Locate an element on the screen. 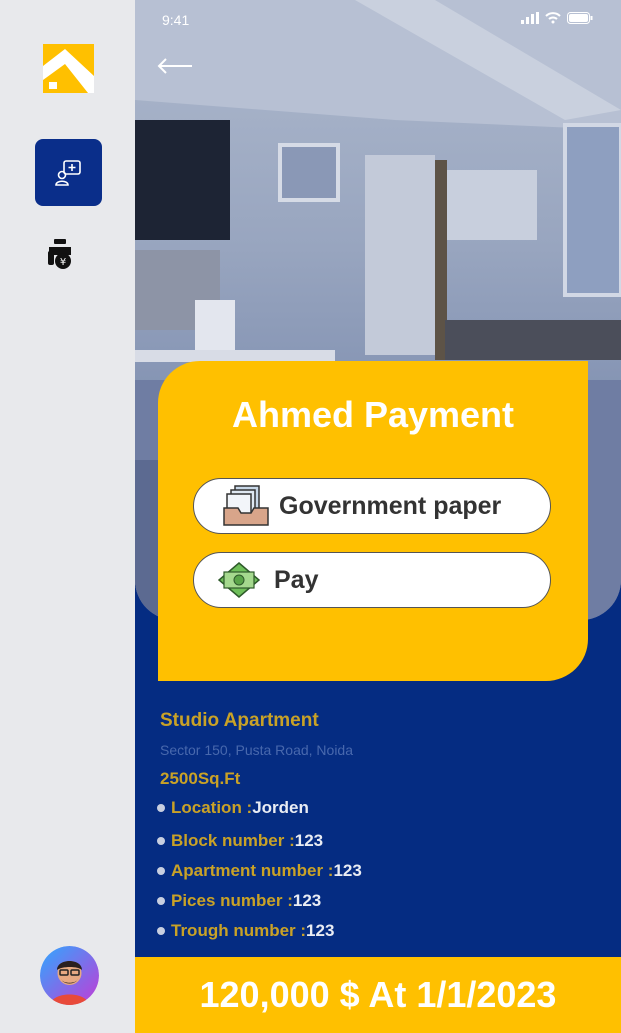  detail-apartment-number: Apartment number : 123 is located at coordinates (378, 871).